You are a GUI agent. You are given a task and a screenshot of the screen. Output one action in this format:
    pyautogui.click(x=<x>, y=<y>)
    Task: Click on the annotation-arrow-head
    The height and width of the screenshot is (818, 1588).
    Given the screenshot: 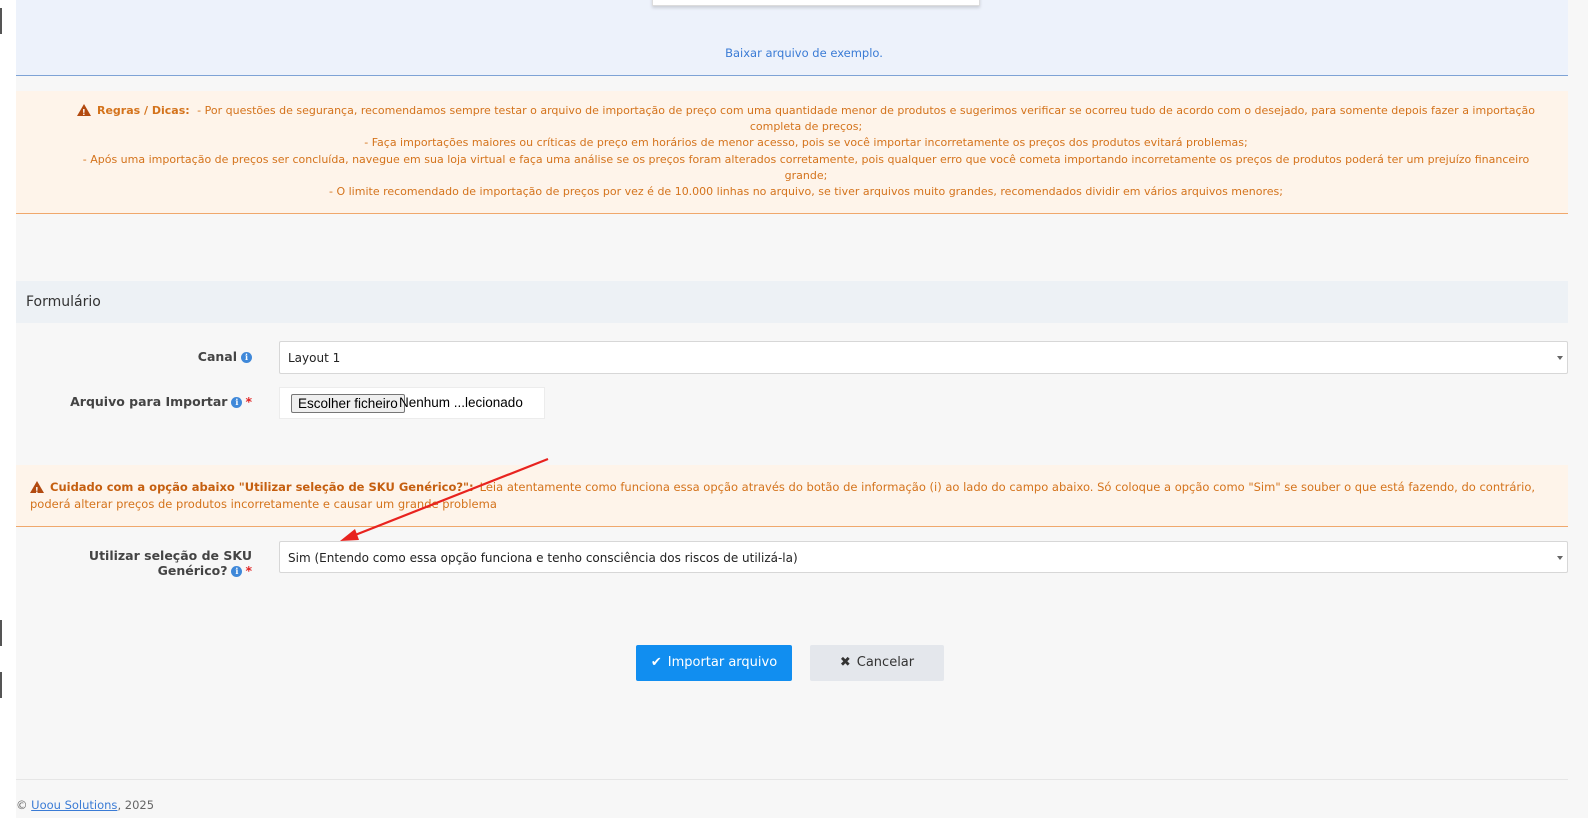 What is the action you would take?
    pyautogui.click(x=349, y=535)
    